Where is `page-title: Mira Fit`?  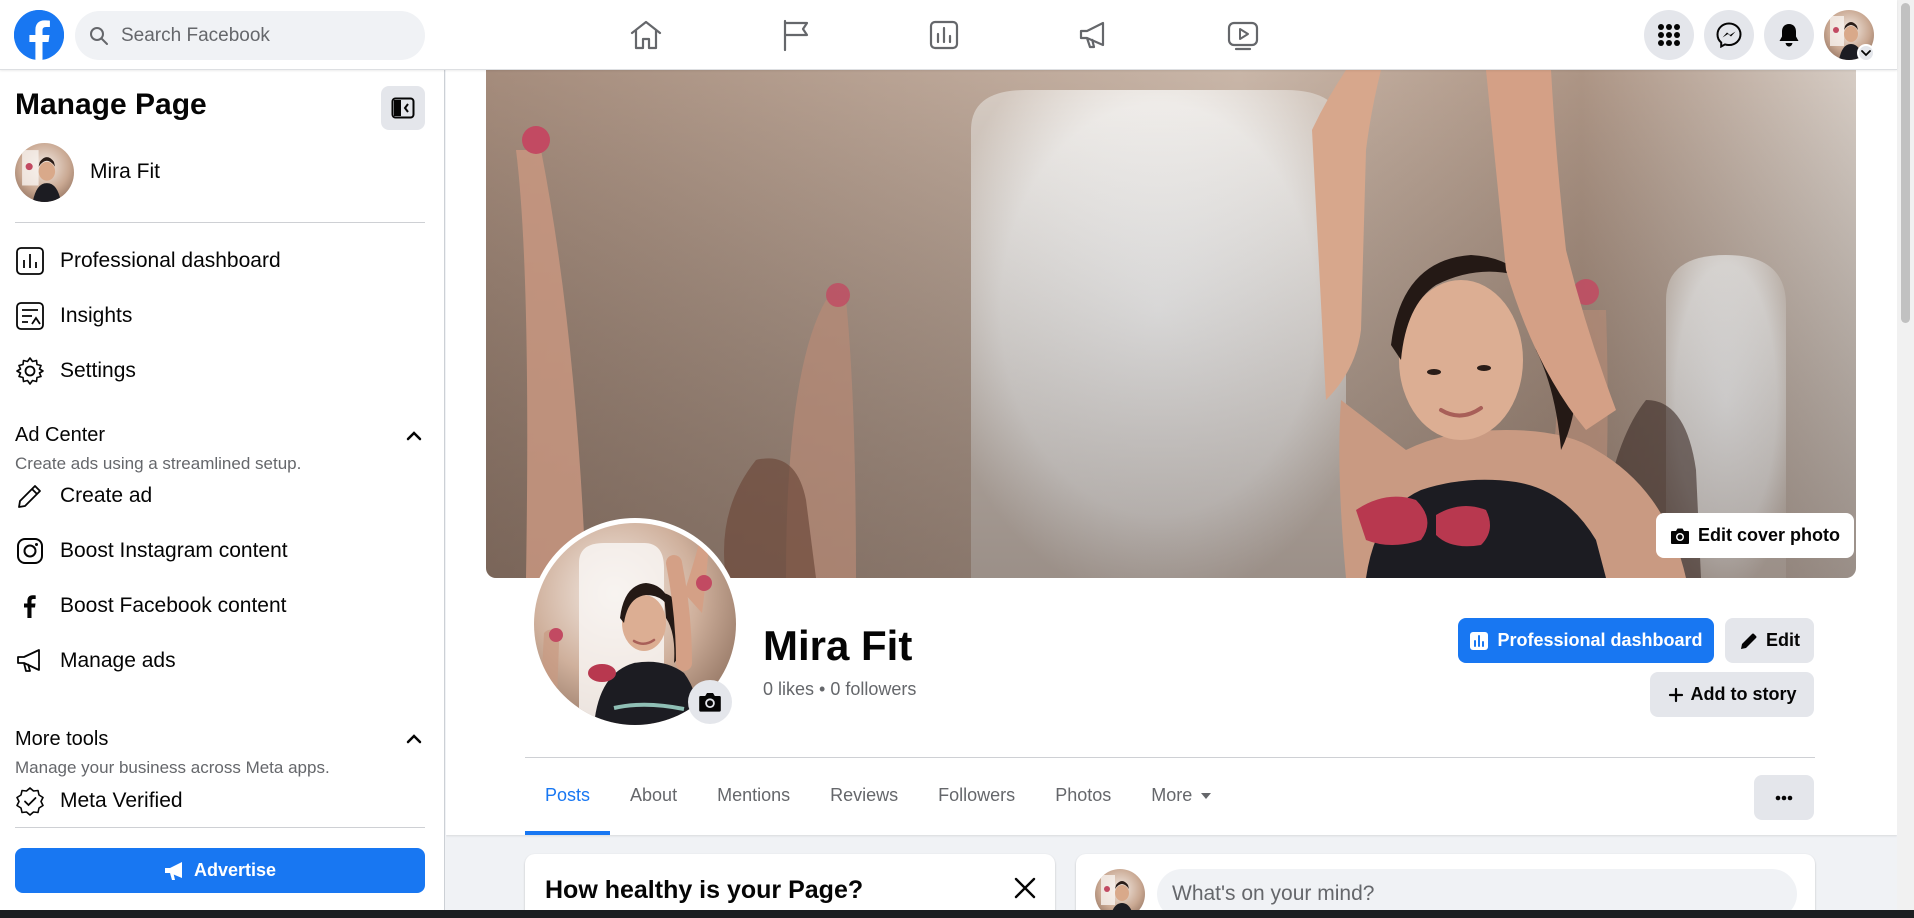
page-title: Mira Fit is located at coordinates (838, 645).